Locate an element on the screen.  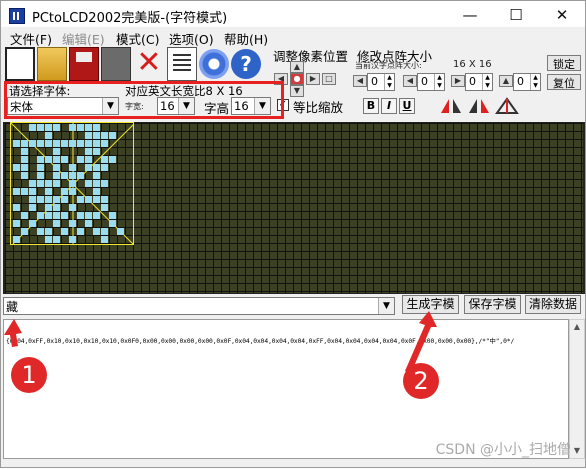
annotation-arrows is located at coordinates (220, 342).